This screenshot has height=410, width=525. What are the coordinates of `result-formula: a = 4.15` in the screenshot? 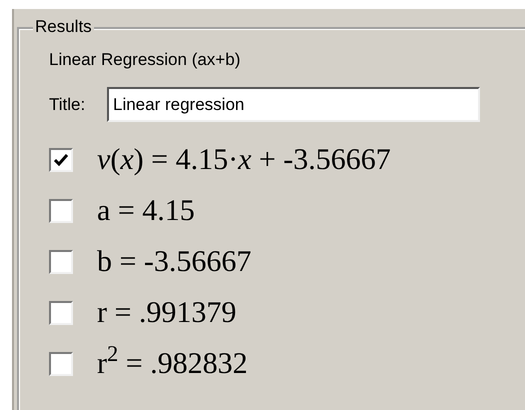 It's located at (146, 210).